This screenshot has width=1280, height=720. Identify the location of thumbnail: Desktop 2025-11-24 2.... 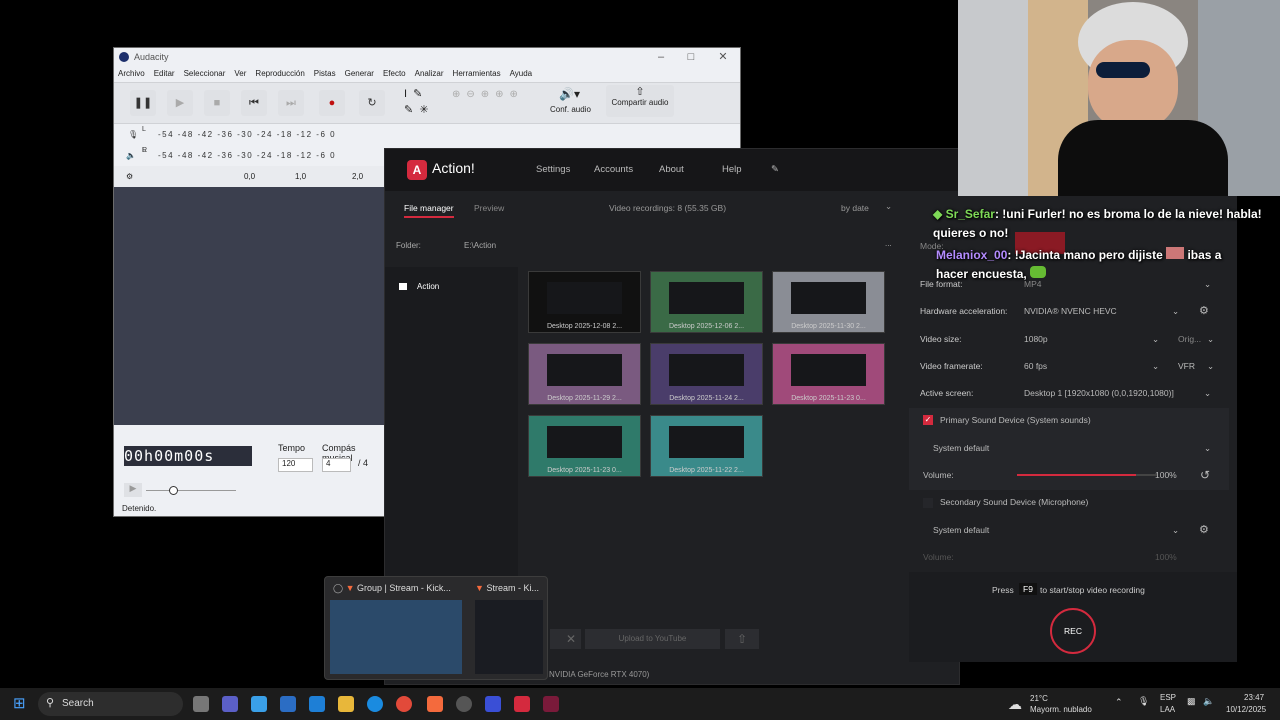
(706, 374).